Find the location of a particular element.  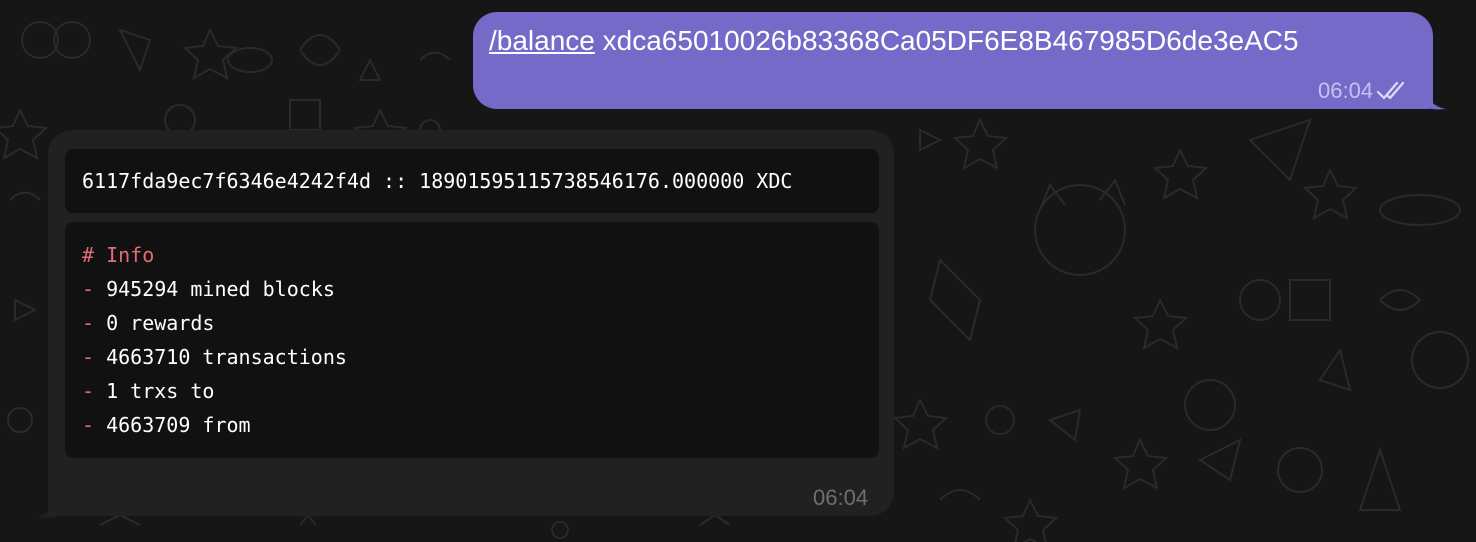

info-item: - 4663710 transactions is located at coordinates (214, 357).